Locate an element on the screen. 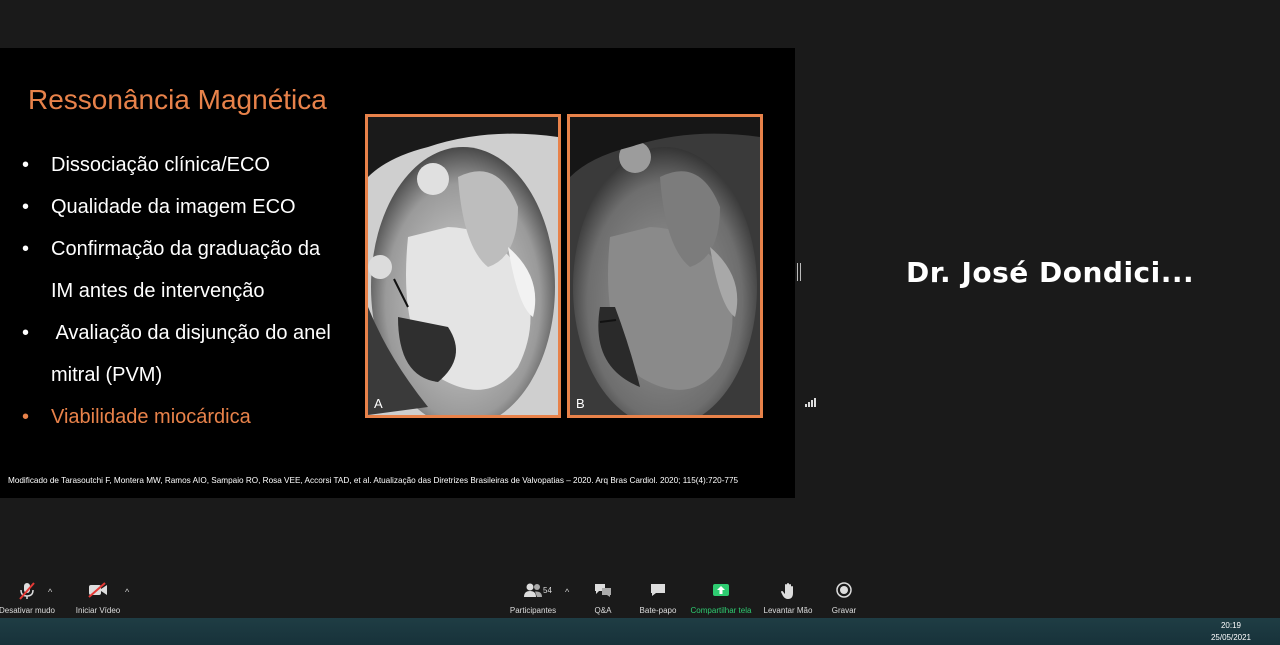 This screenshot has width=1280, height=645. qa-icon is located at coordinates (603, 594).